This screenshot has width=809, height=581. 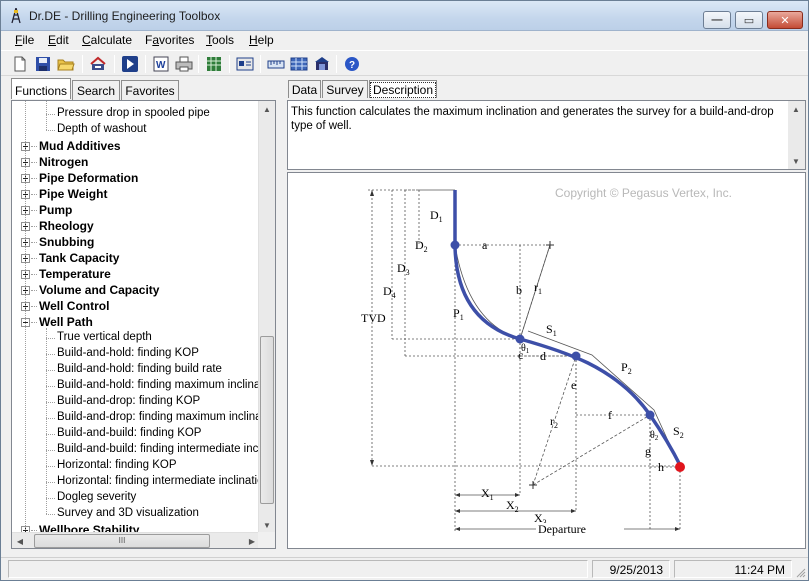 I want to click on scroll-corner, so click(x=266, y=540).